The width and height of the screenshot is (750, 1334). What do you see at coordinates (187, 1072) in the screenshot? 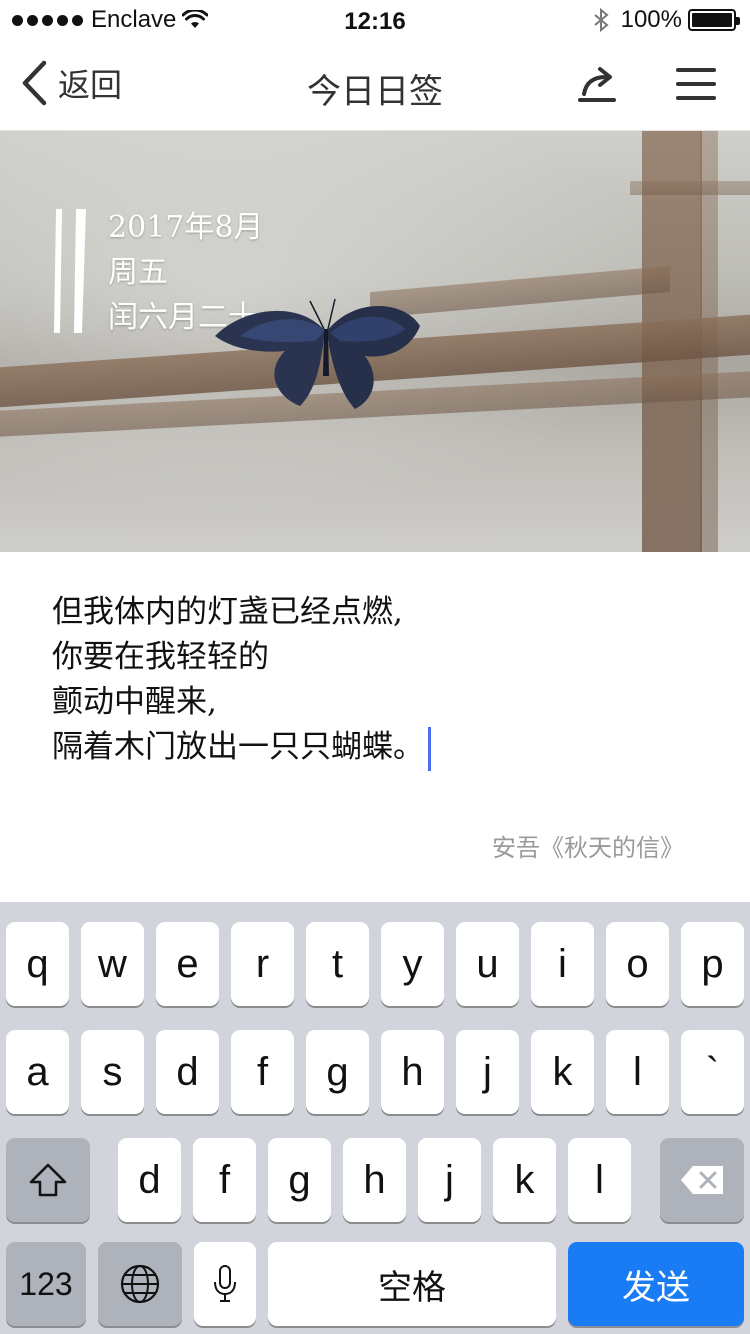
I see `key-d: d` at bounding box center [187, 1072].